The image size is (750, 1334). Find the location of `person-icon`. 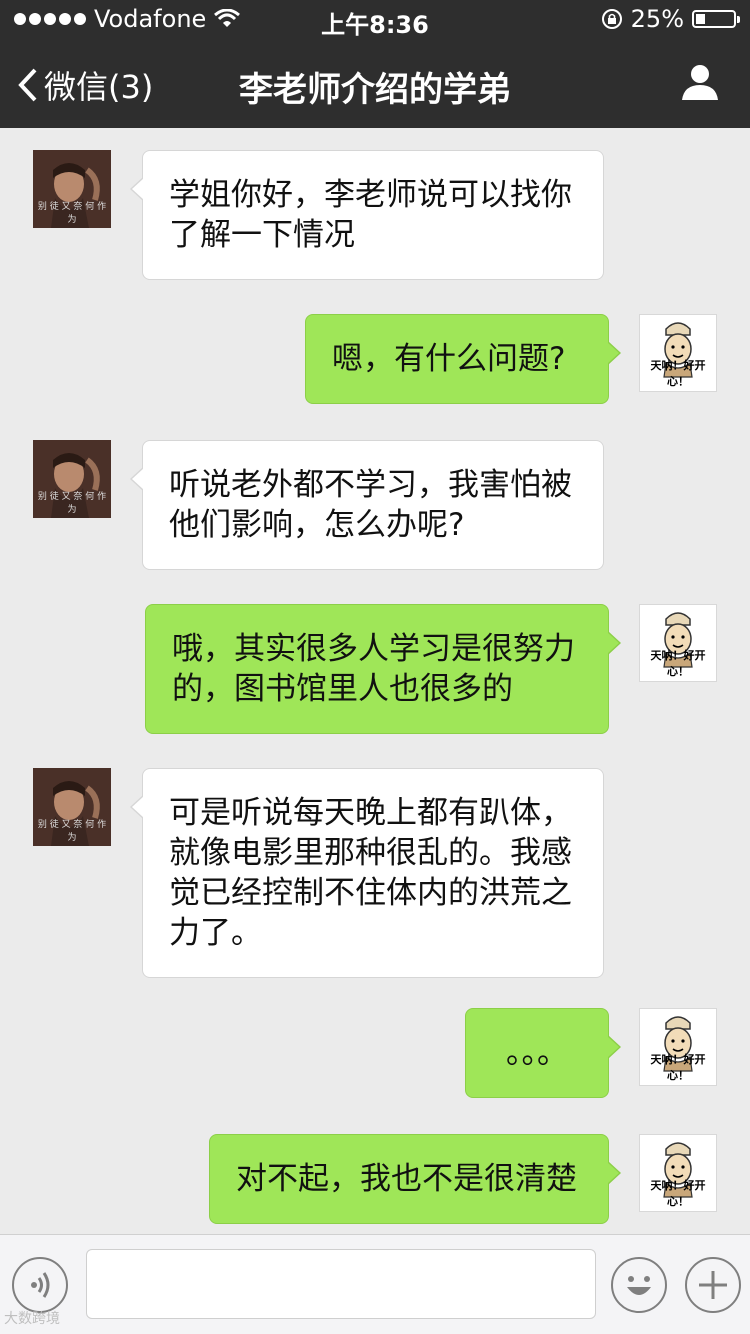

person-icon is located at coordinates (700, 82).